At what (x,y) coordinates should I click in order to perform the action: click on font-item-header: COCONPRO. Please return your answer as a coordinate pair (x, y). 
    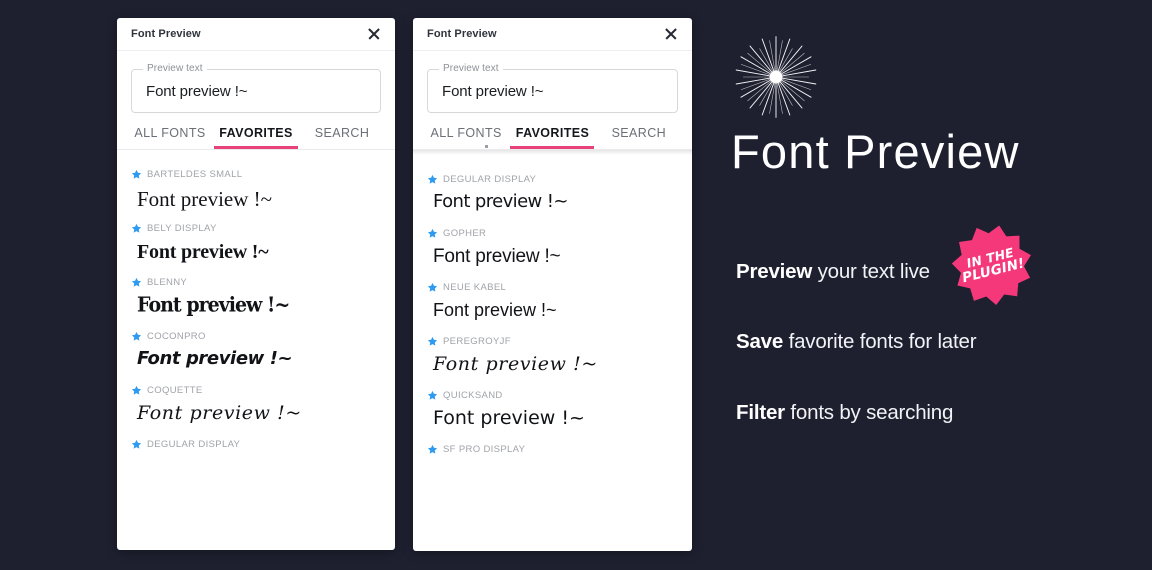
    Looking at the image, I should click on (256, 336).